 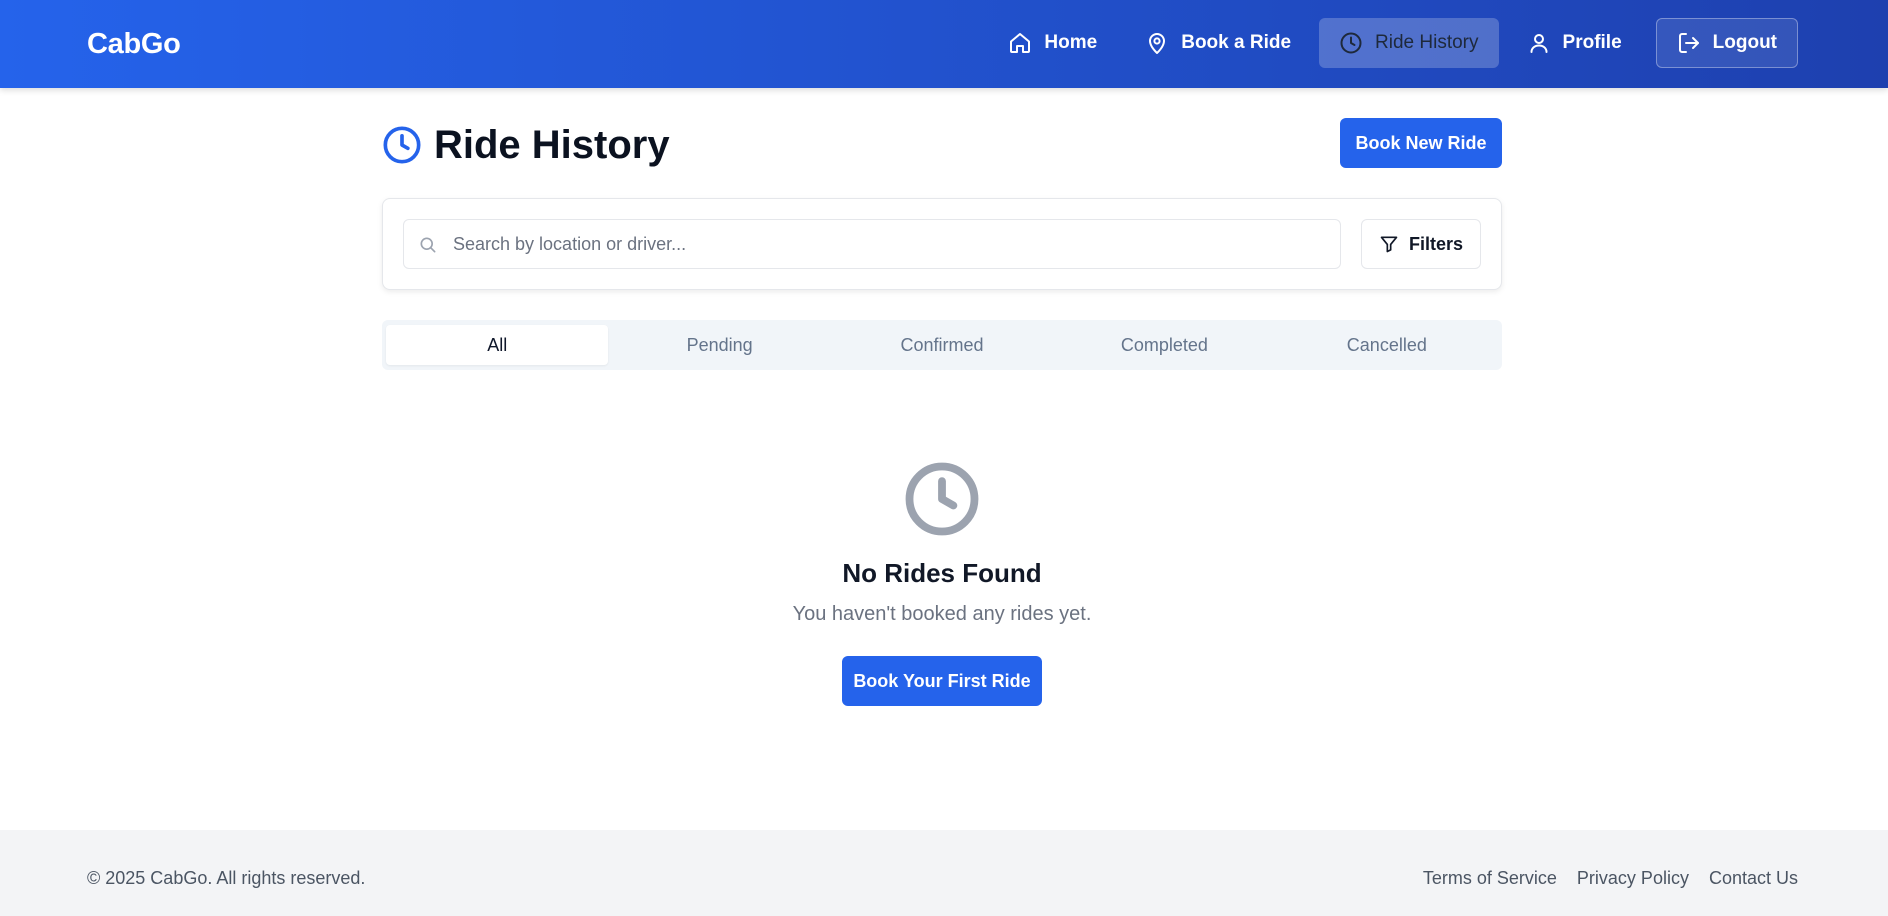 What do you see at coordinates (134, 44) in the screenshot?
I see `brand-logo: CabGo` at bounding box center [134, 44].